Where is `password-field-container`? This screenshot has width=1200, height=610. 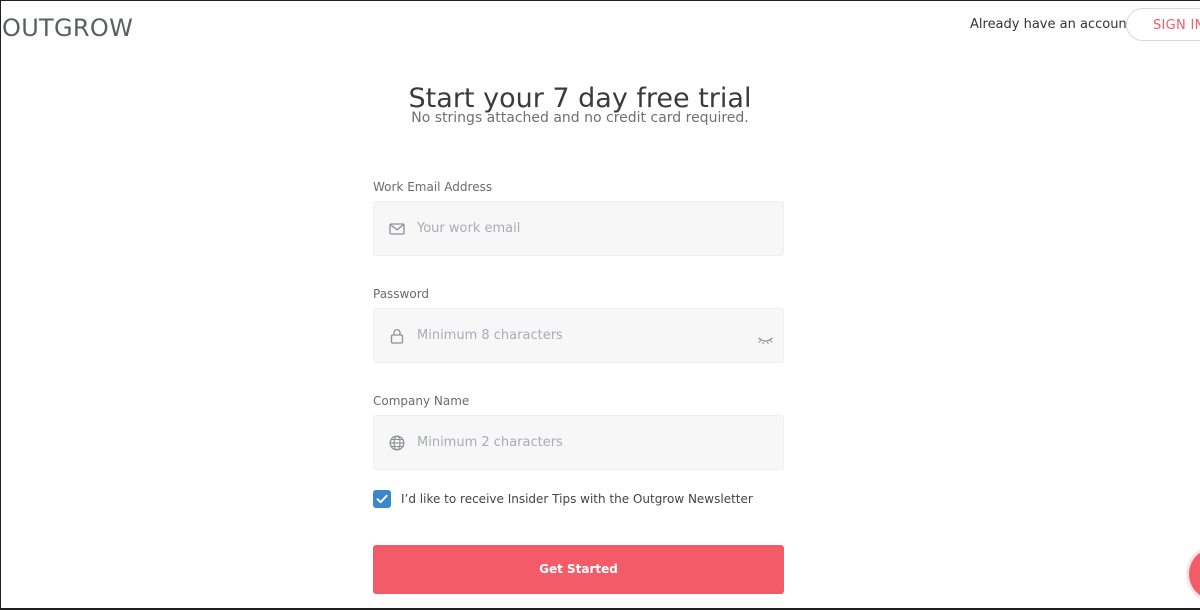 password-field-container is located at coordinates (578, 335).